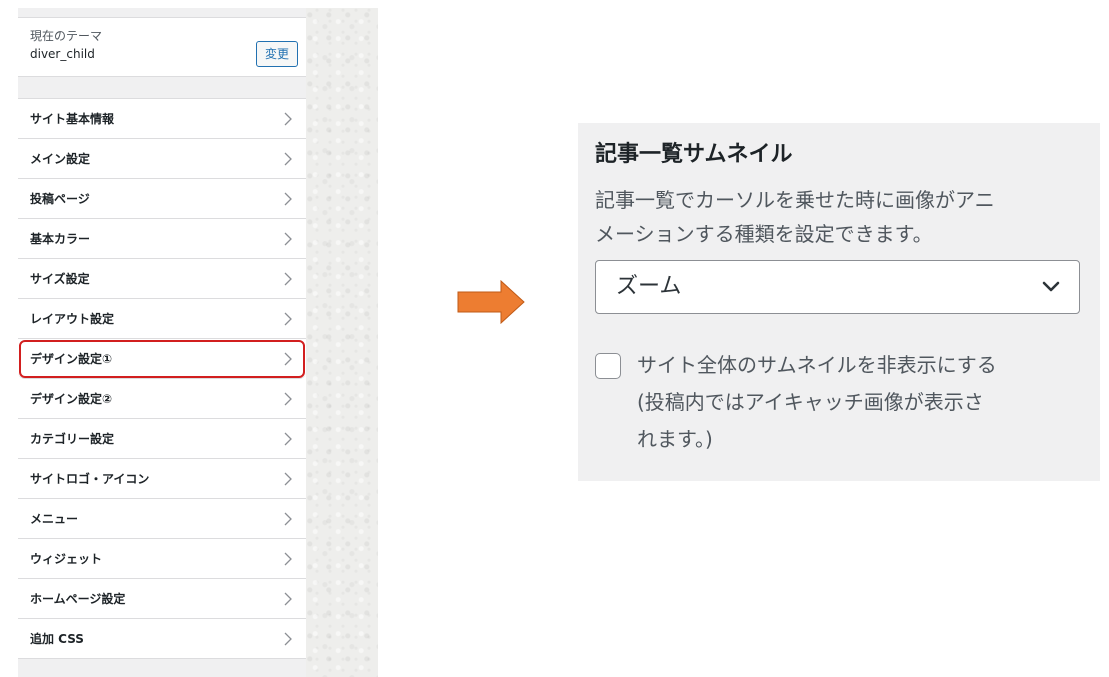 This screenshot has width=1109, height=677. What do you see at coordinates (62, 54) in the screenshot?
I see `current-theme-name: diver_child` at bounding box center [62, 54].